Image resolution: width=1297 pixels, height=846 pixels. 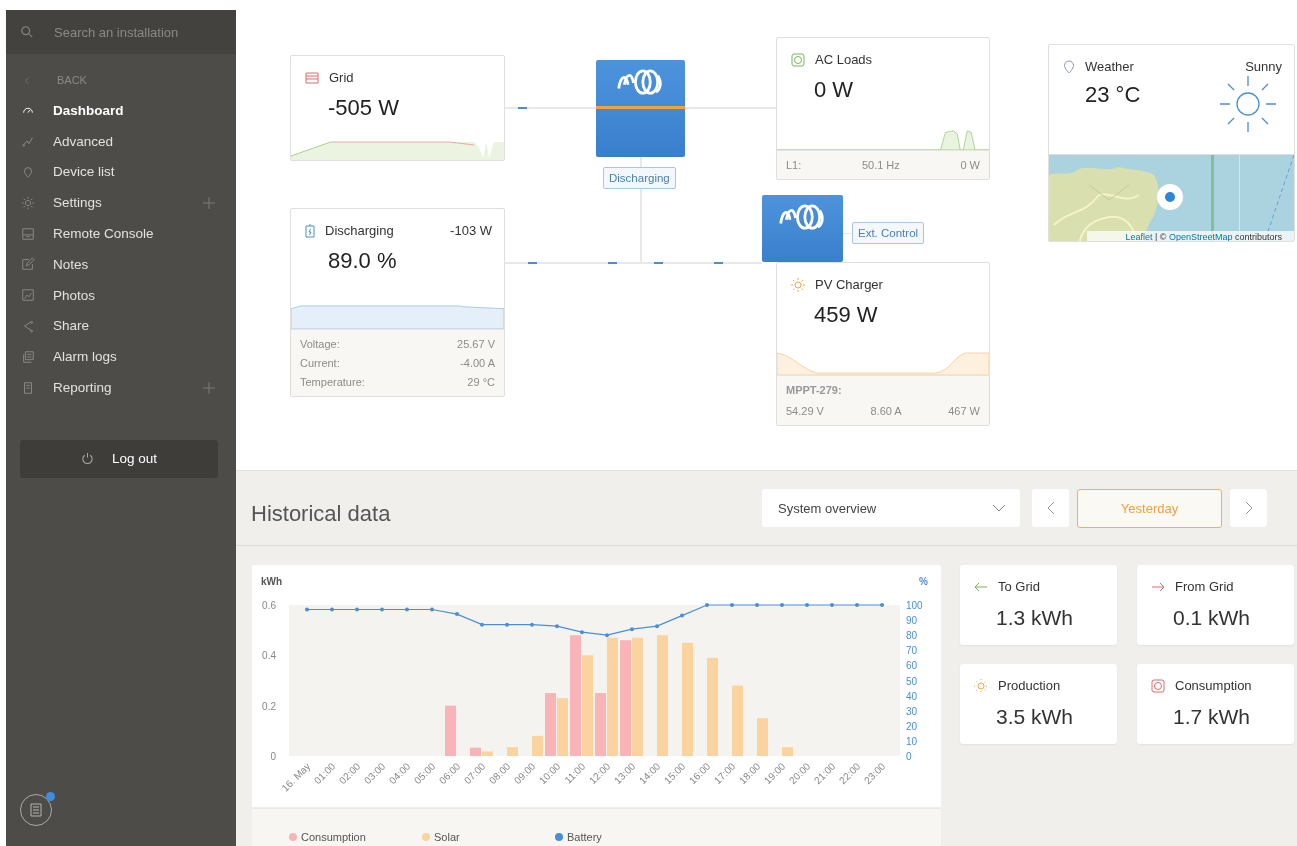 I want to click on weather-condition: Sunny, so click(x=1263, y=66).